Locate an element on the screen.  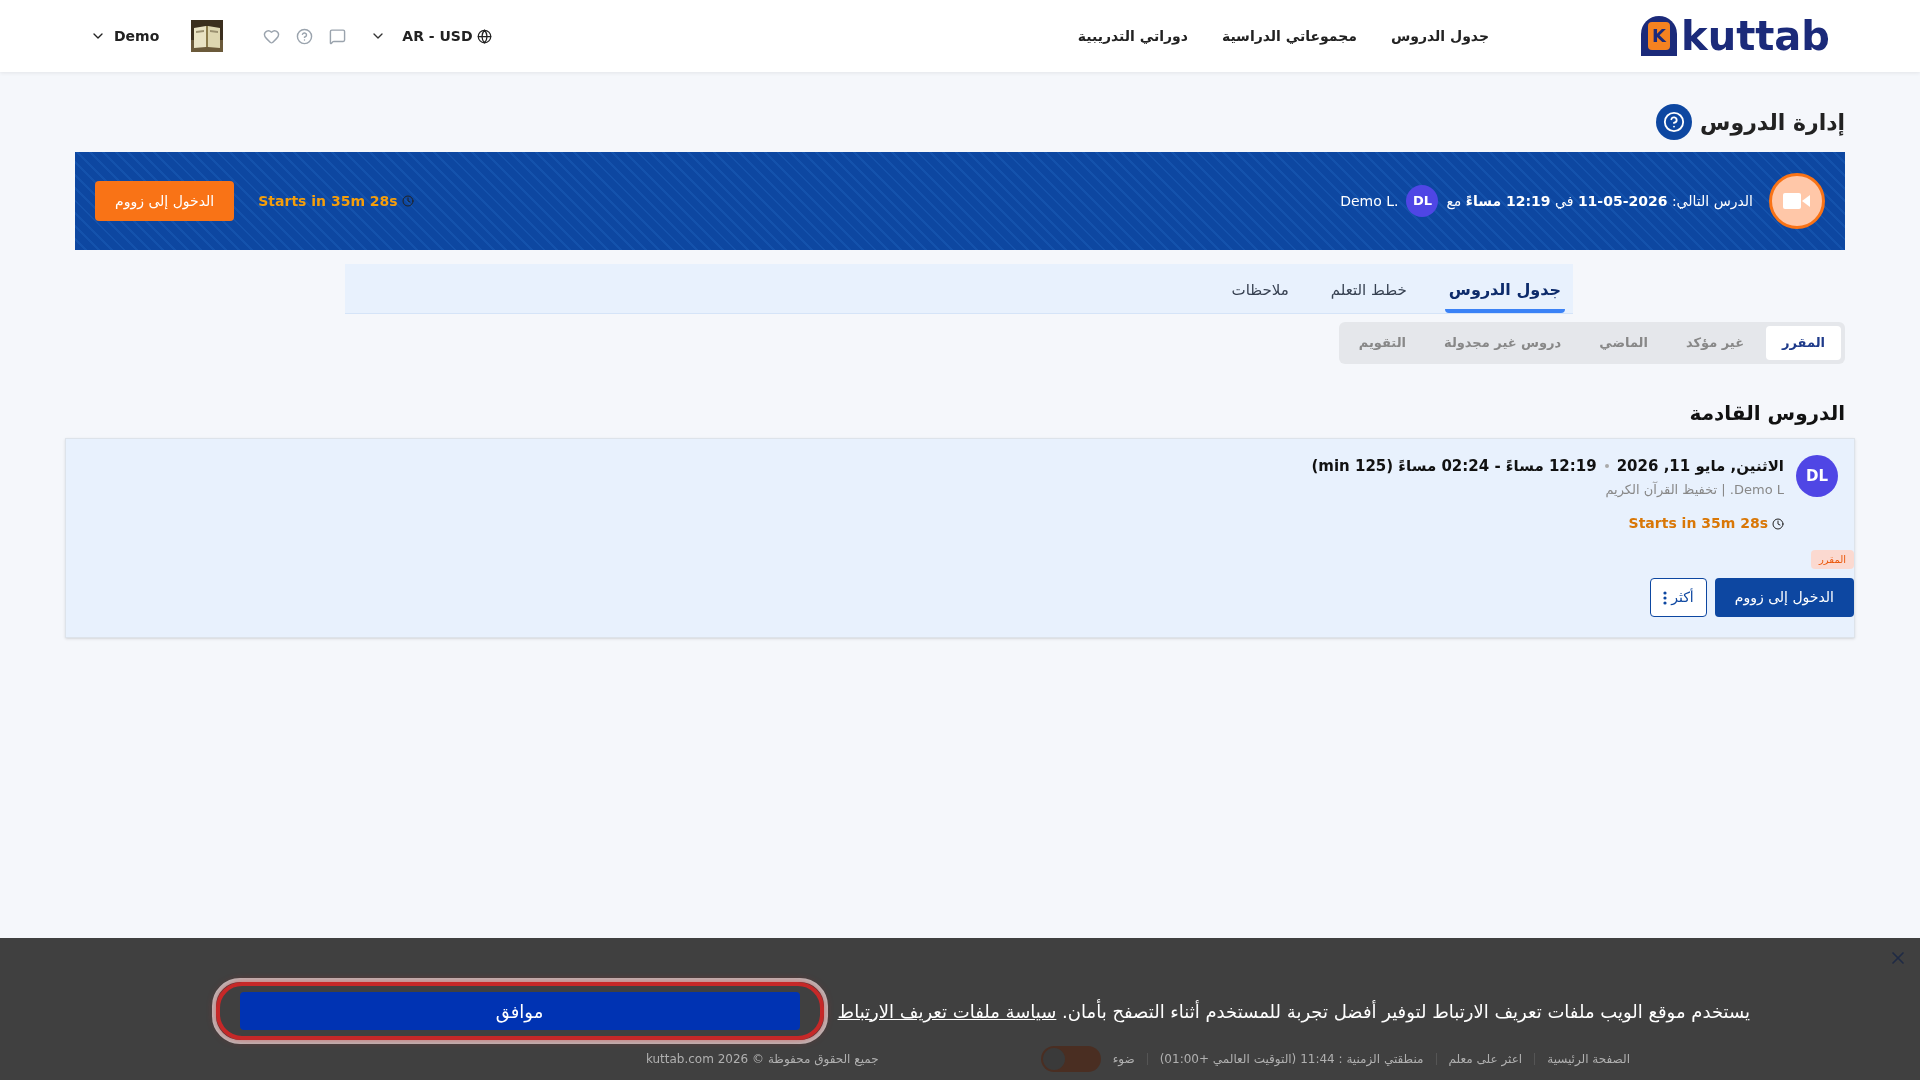
copyright-text: جميع الحقوق محفوظة © kuttab.com 2026 is located at coordinates (762, 1059).